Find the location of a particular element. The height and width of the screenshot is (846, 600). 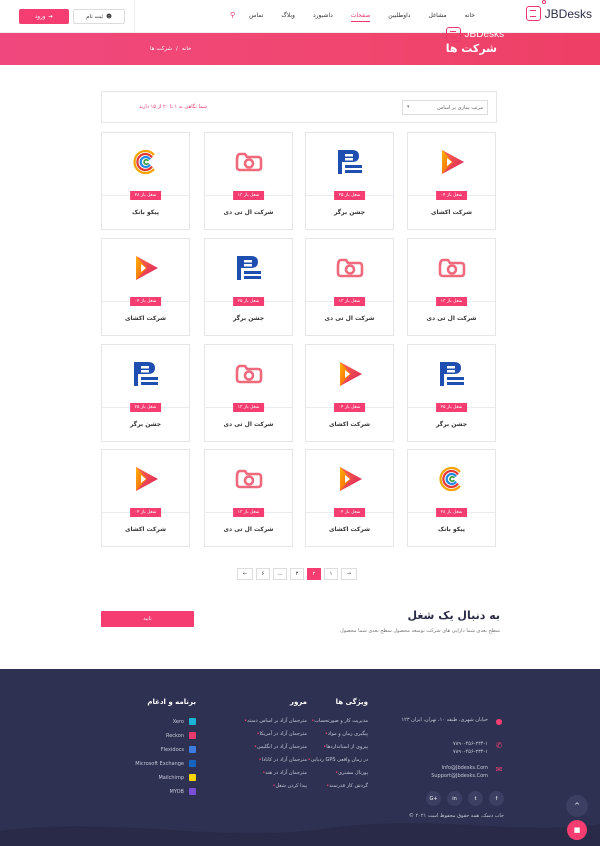

brand-logo: JBDesks is located at coordinates (558, 13).